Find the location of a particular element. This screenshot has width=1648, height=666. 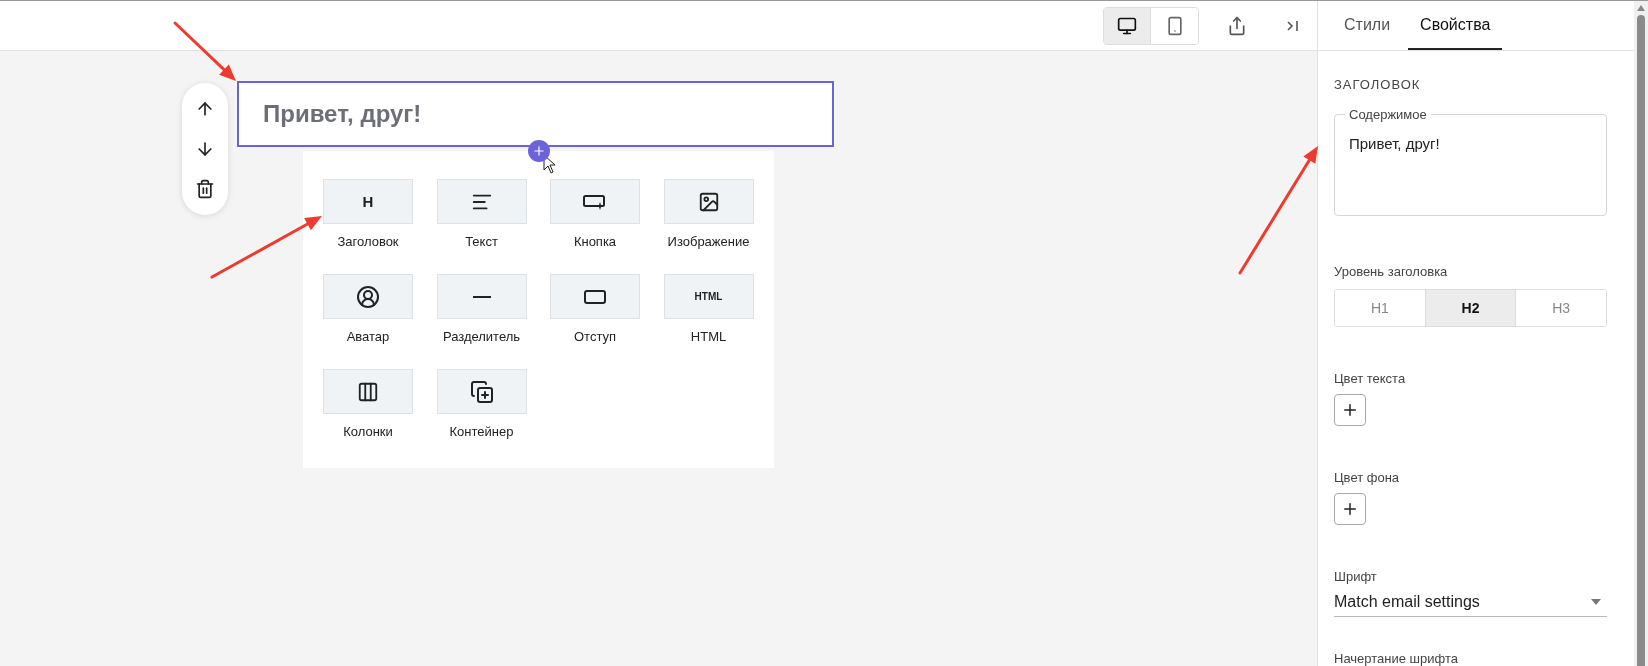

block-option-label: Аватар is located at coordinates (368, 336).